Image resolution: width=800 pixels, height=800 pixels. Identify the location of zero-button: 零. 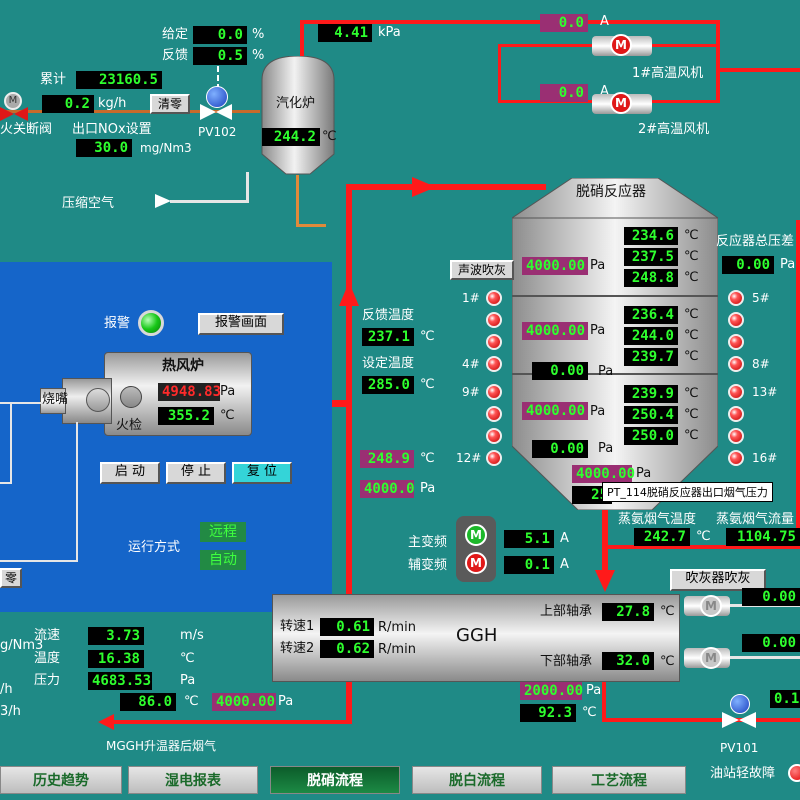
(11, 578).